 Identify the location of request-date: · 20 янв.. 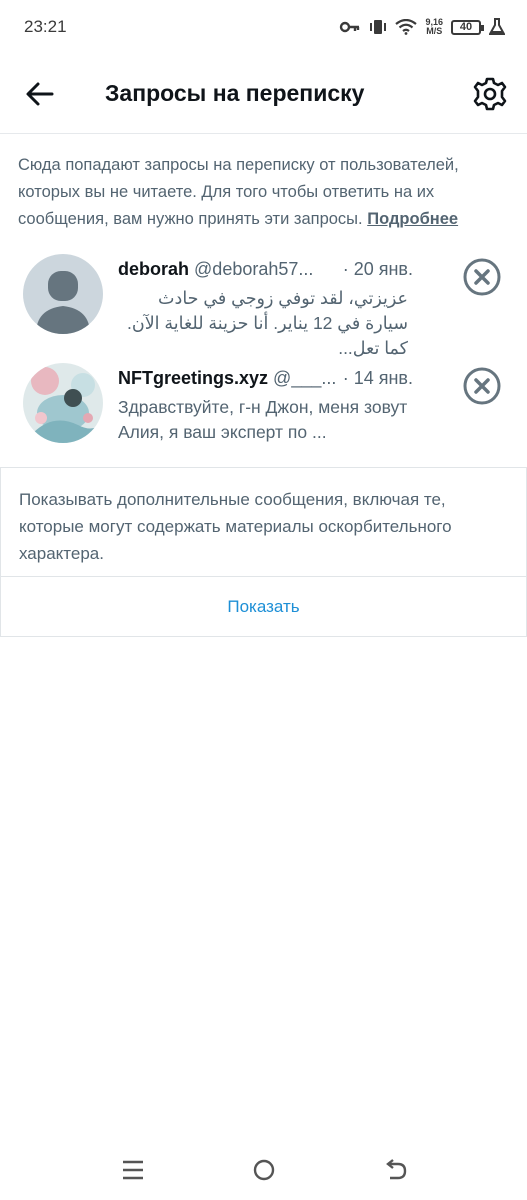
(375, 269).